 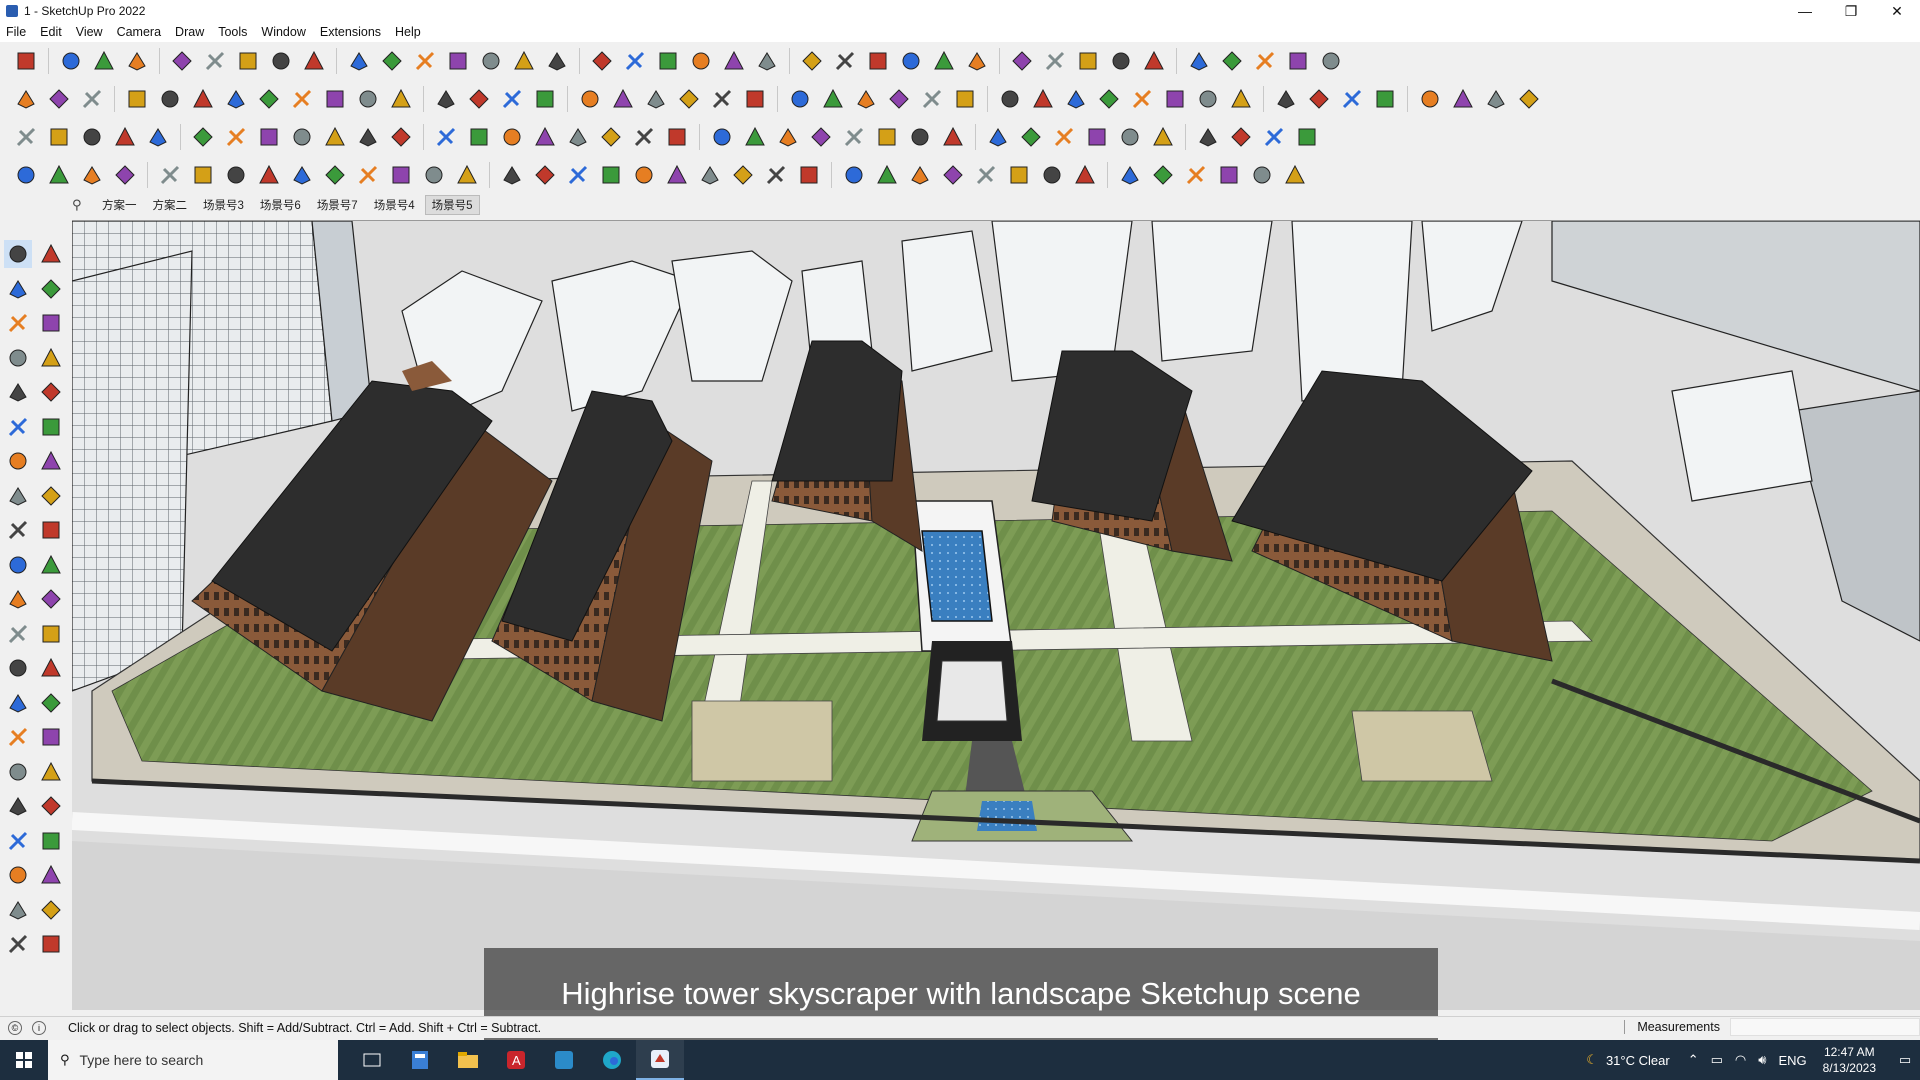 What do you see at coordinates (139, 32) in the screenshot?
I see `menu-camera: Camera` at bounding box center [139, 32].